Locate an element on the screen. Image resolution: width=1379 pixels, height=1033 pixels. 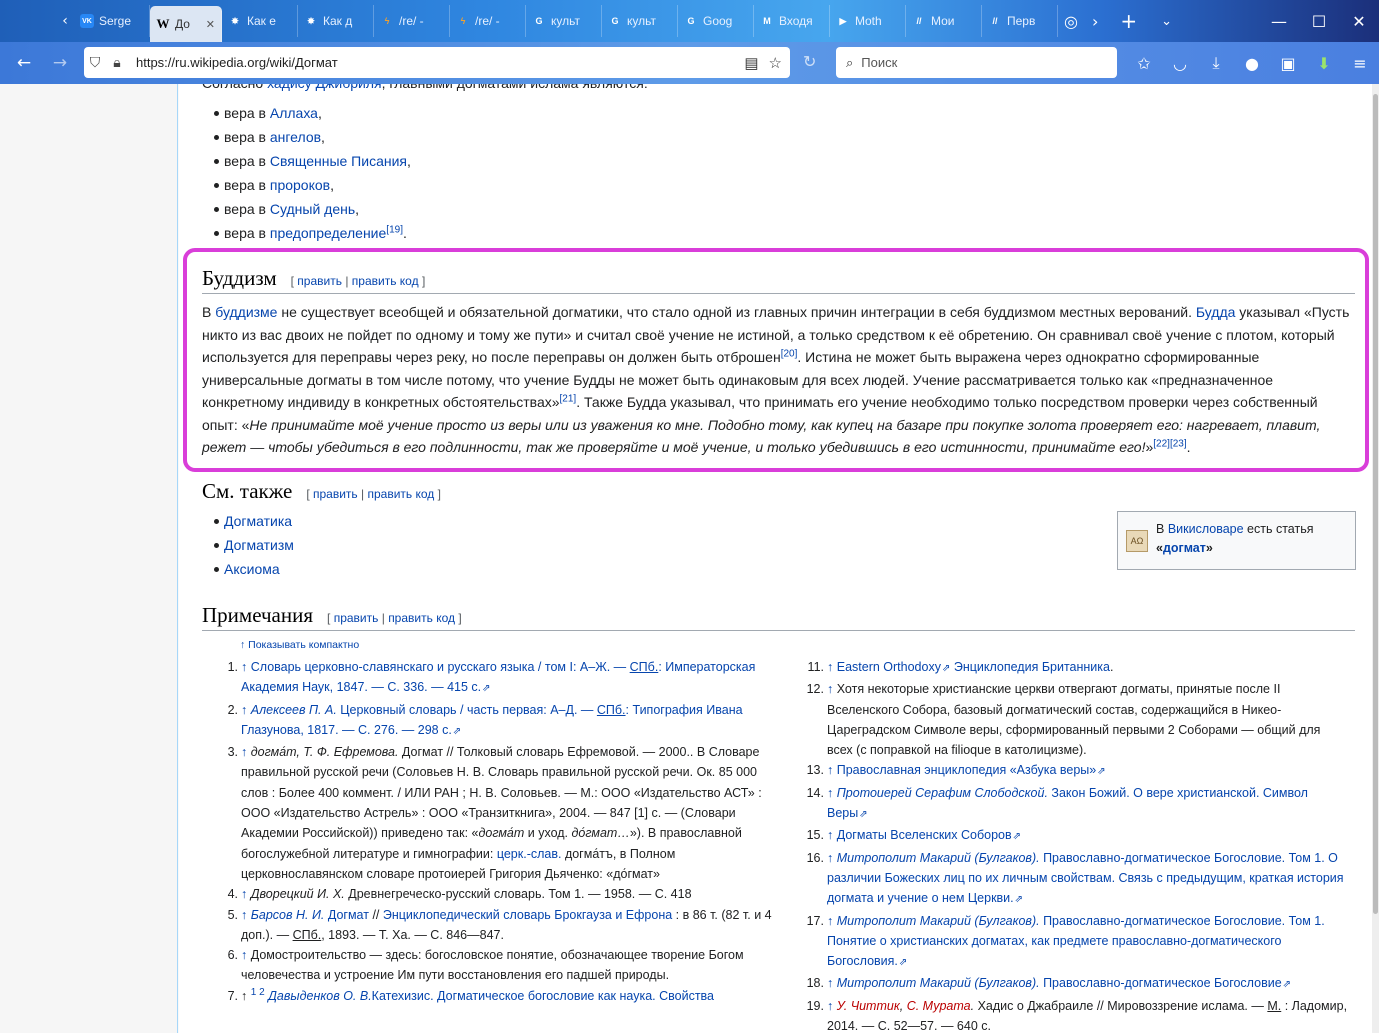
tab-0: VK Serge is located at coordinates (112, 21).